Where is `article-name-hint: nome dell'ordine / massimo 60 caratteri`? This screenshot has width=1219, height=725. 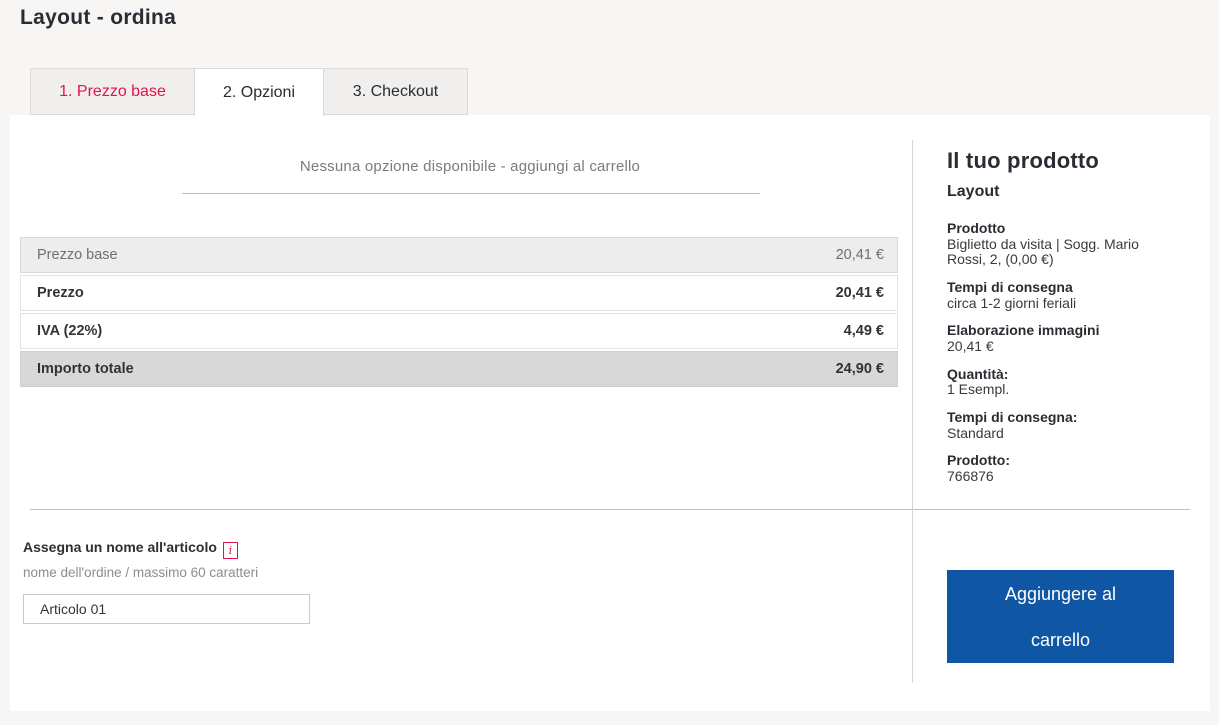
article-name-hint: nome dell'ordine / massimo 60 caratteri is located at coordinates (141, 572).